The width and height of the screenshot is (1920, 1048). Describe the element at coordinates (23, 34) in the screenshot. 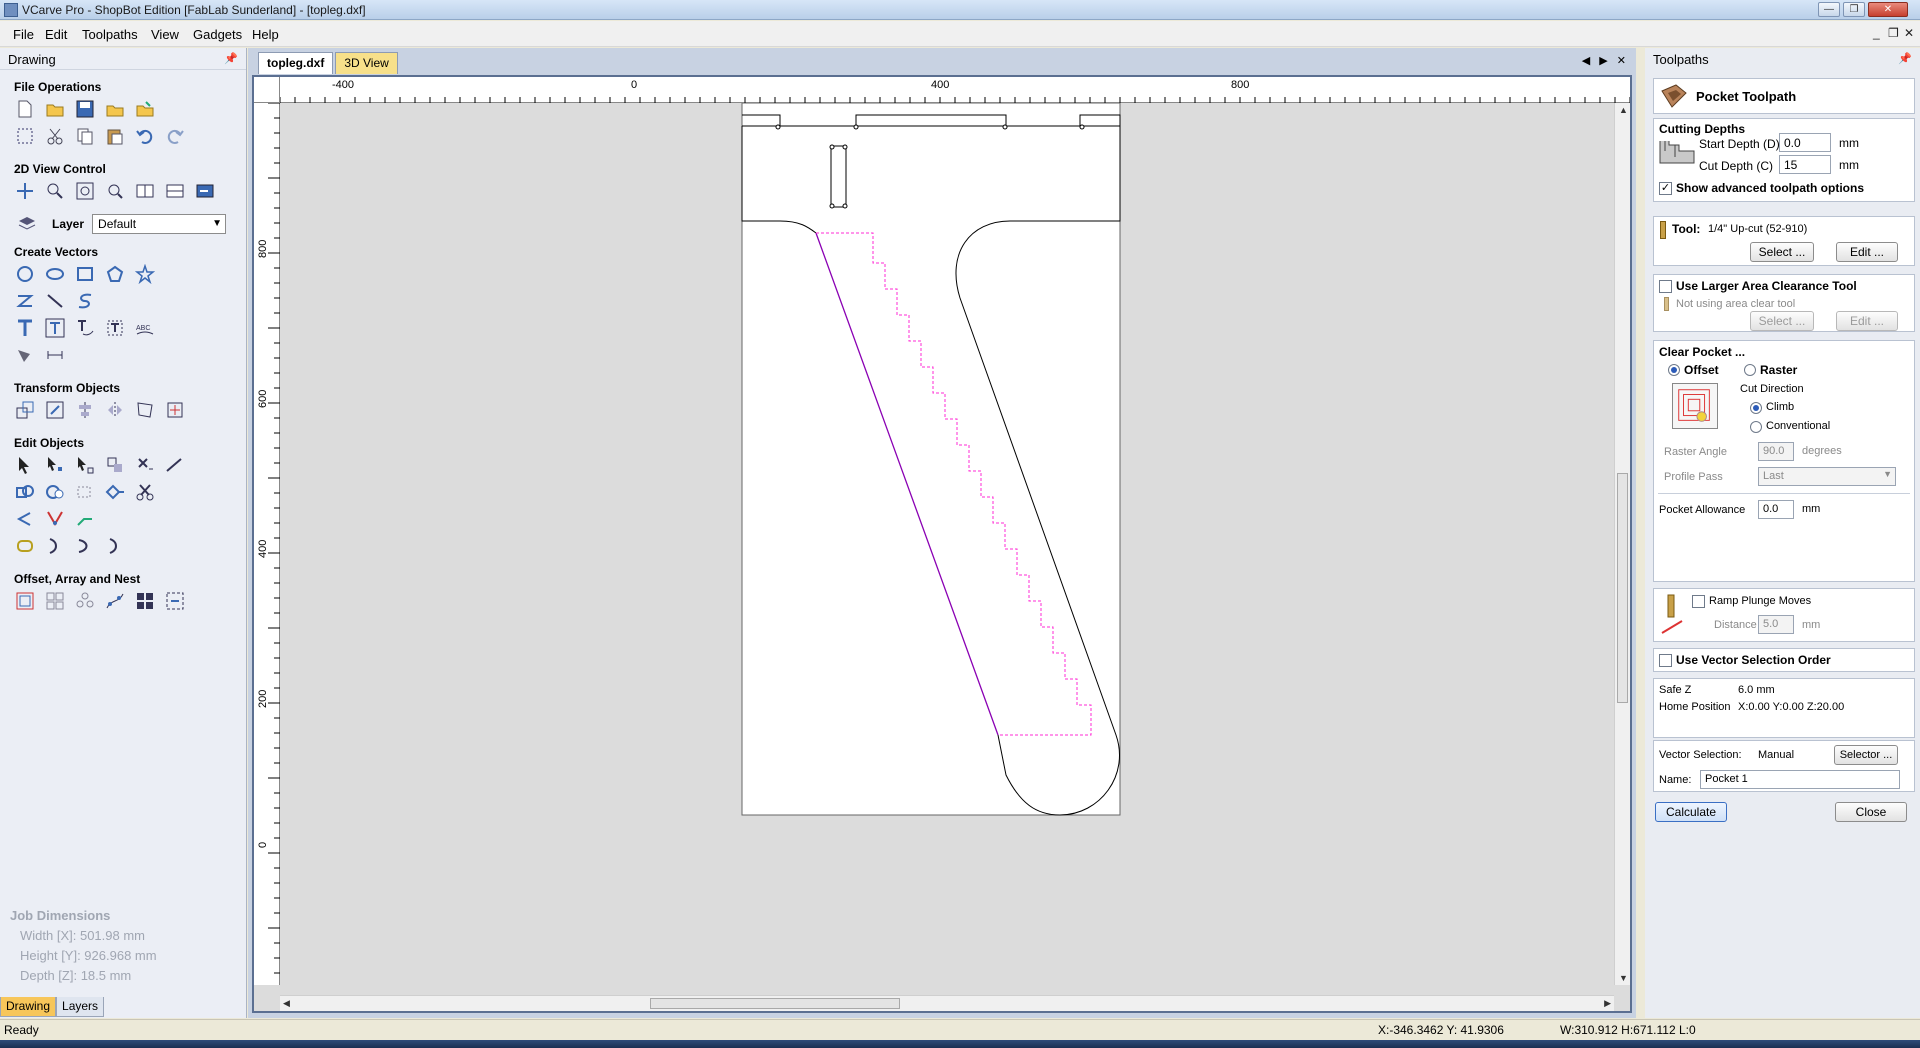

I see `menu-file: File` at that location.